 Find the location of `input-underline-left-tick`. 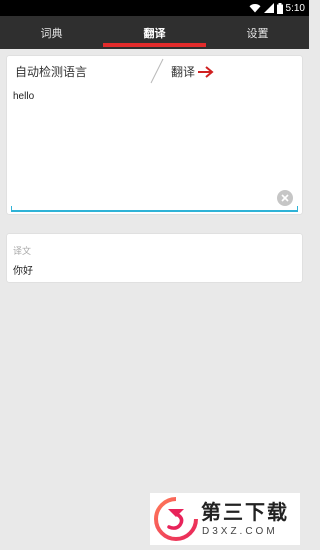

input-underline-left-tick is located at coordinates (11, 208).